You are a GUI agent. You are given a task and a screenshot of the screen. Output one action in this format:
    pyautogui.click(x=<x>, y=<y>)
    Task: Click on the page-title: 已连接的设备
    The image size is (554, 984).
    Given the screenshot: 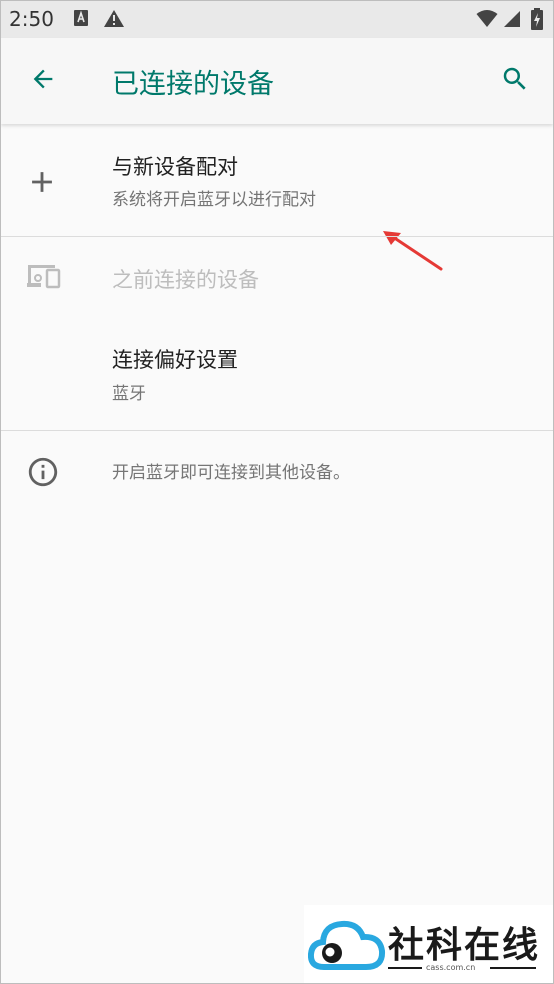 What is the action you would take?
    pyautogui.click(x=193, y=84)
    